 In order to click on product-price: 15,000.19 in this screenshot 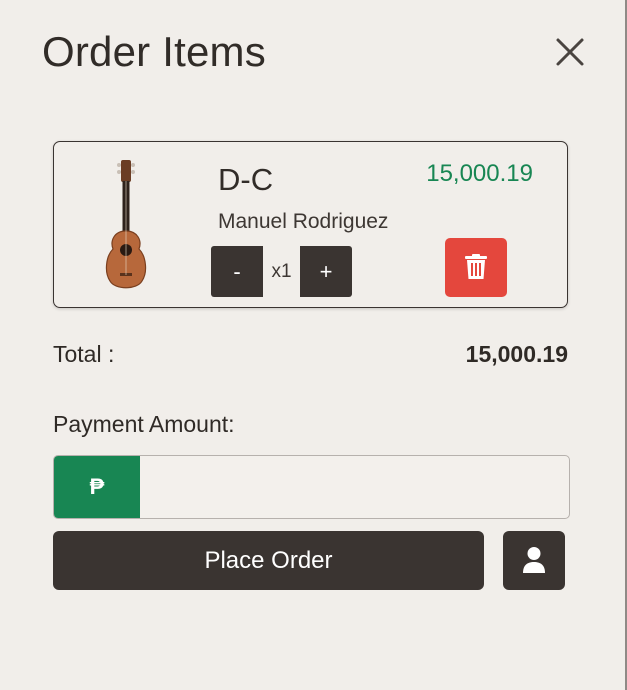, I will do `click(479, 173)`.